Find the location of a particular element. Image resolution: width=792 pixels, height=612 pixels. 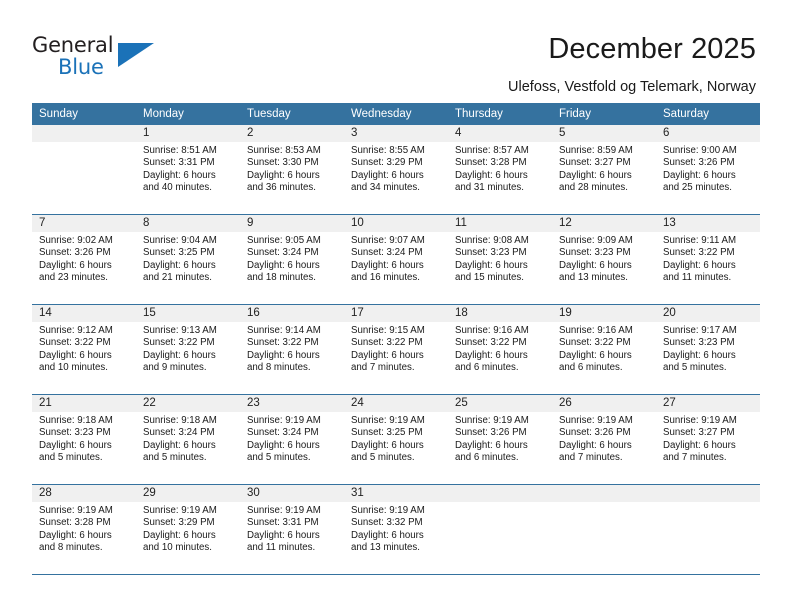

logo-text-blue: Blue is located at coordinates (81, 67).